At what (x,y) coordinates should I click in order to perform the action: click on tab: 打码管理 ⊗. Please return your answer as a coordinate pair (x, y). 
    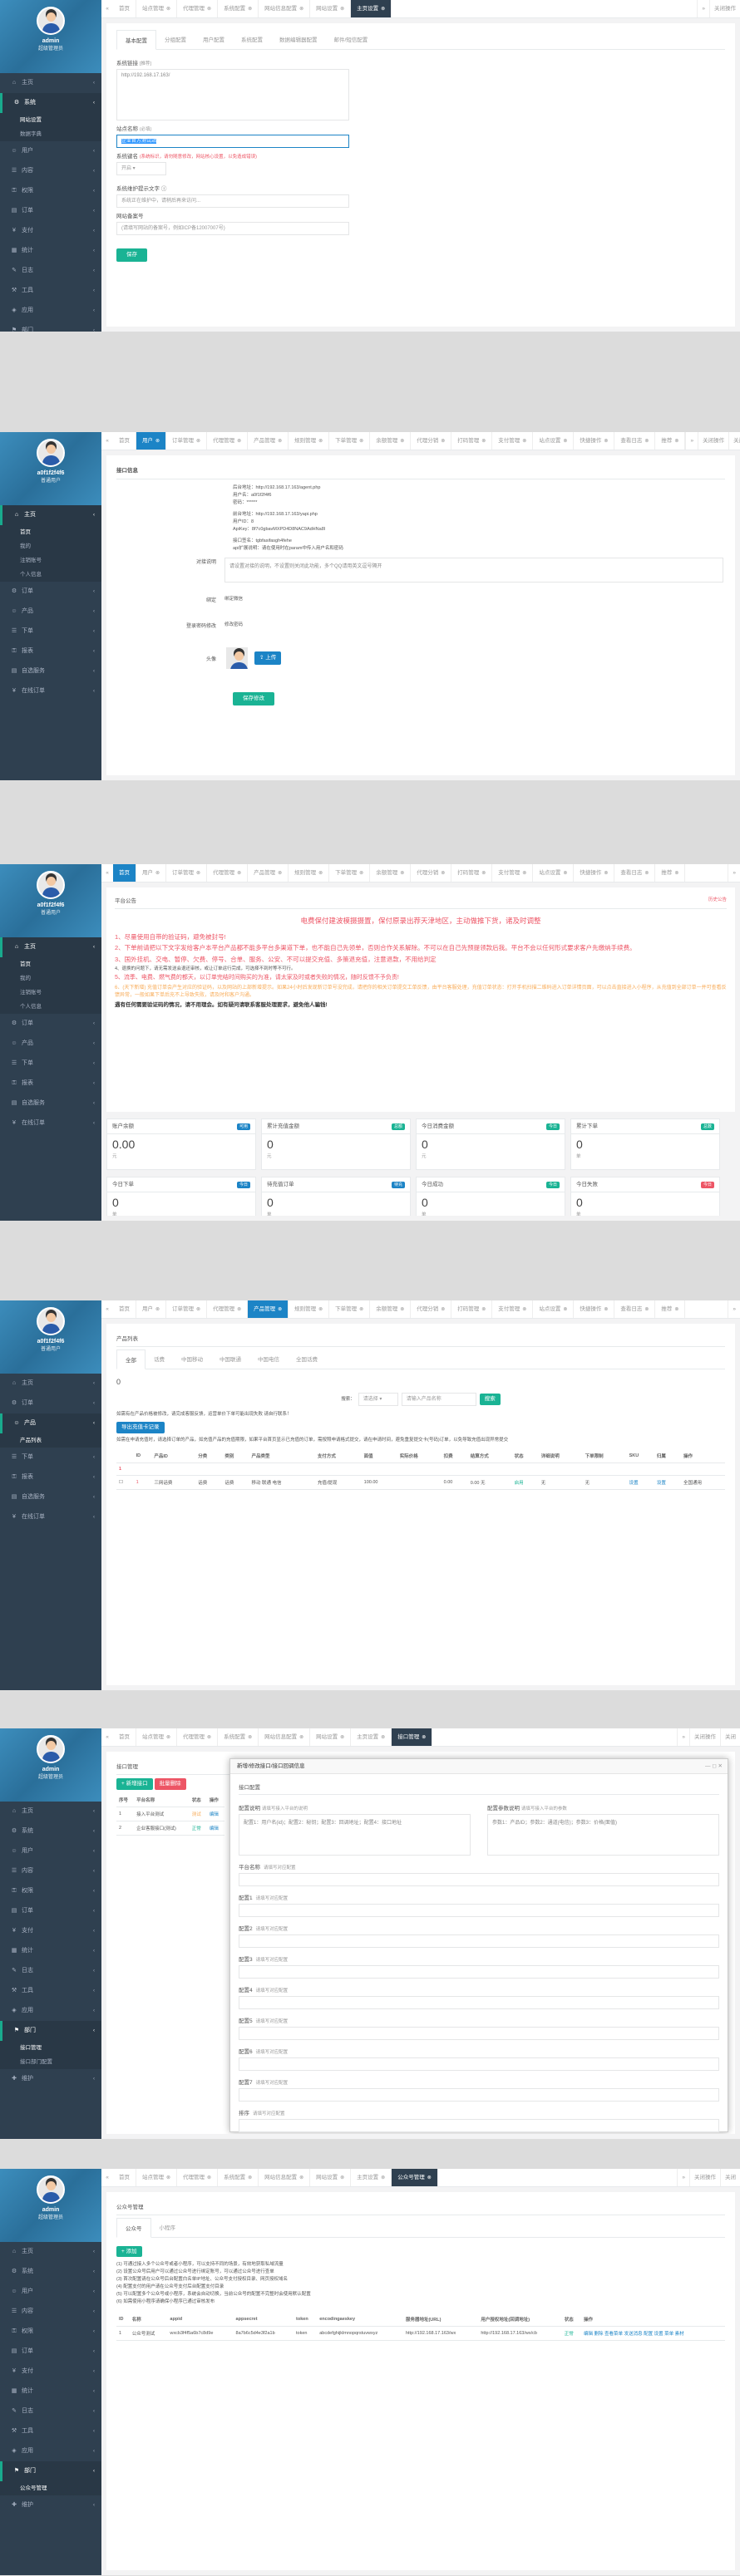
    Looking at the image, I should click on (472, 1309).